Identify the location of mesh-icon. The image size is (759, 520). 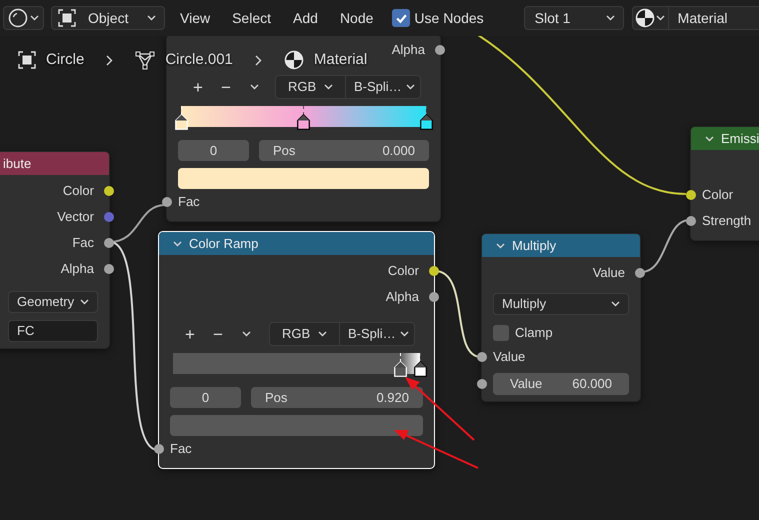
(145, 60).